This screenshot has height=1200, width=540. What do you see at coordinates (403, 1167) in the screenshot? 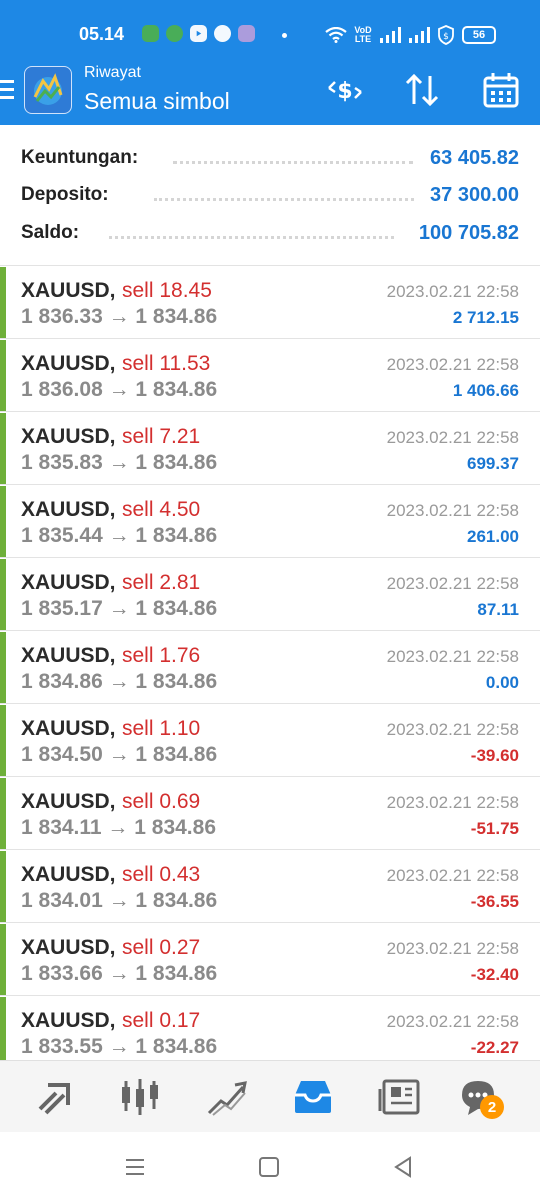
I see `back-icon` at bounding box center [403, 1167].